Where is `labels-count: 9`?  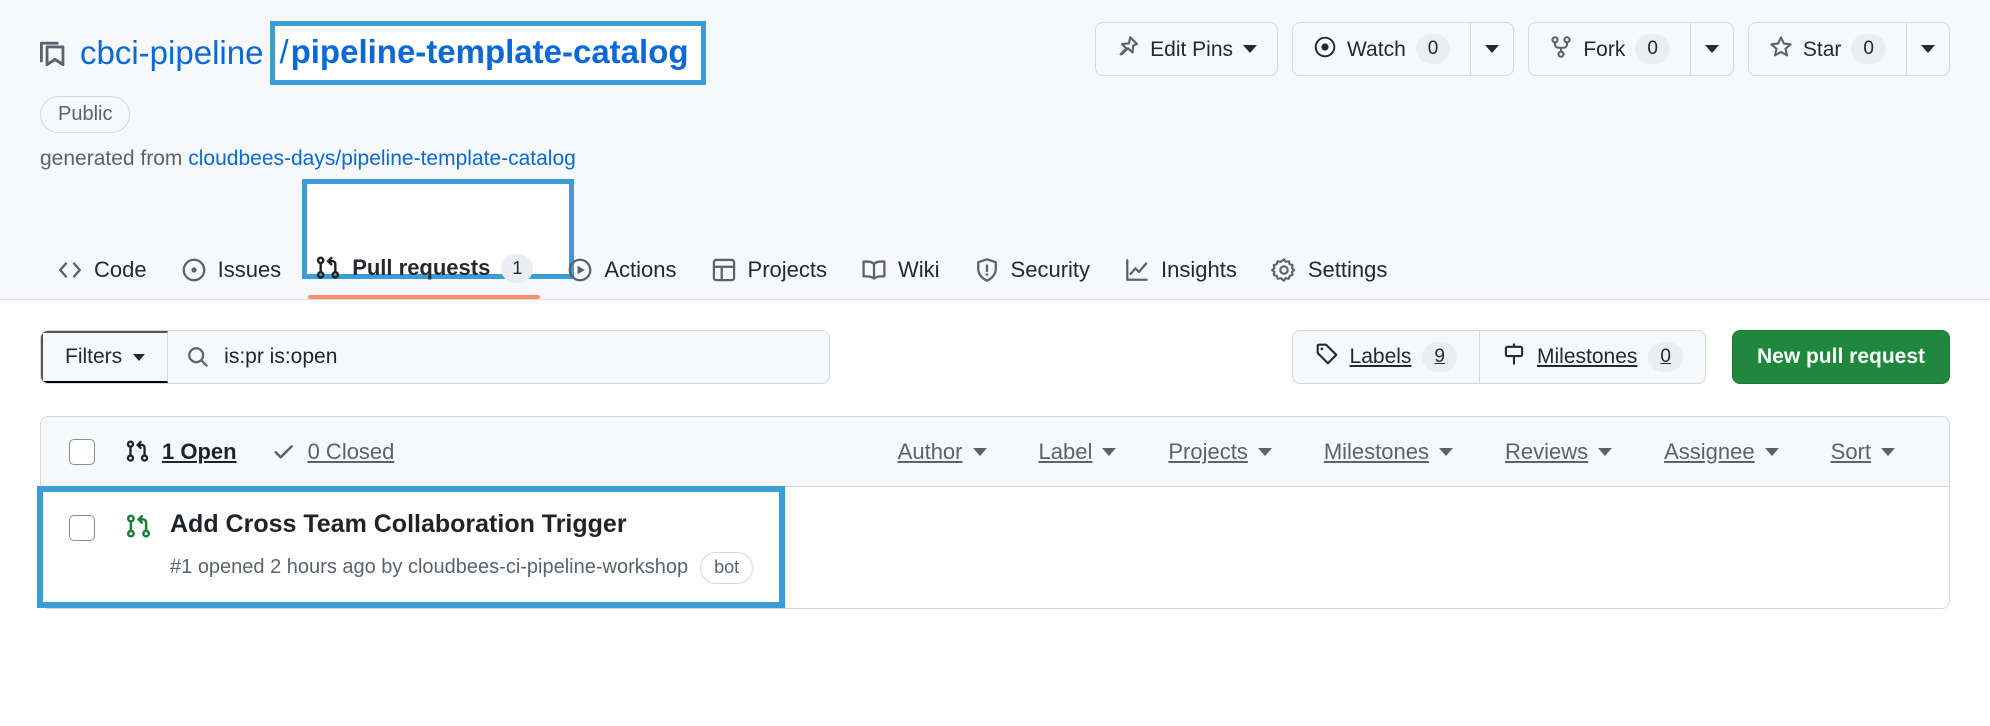 labels-count: 9 is located at coordinates (1439, 357).